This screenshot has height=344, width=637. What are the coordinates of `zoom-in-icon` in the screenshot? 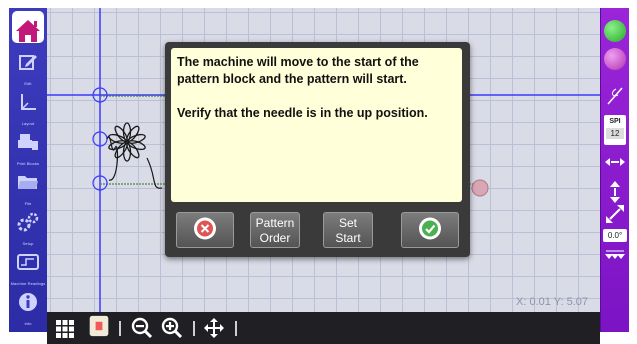 It's located at (172, 328).